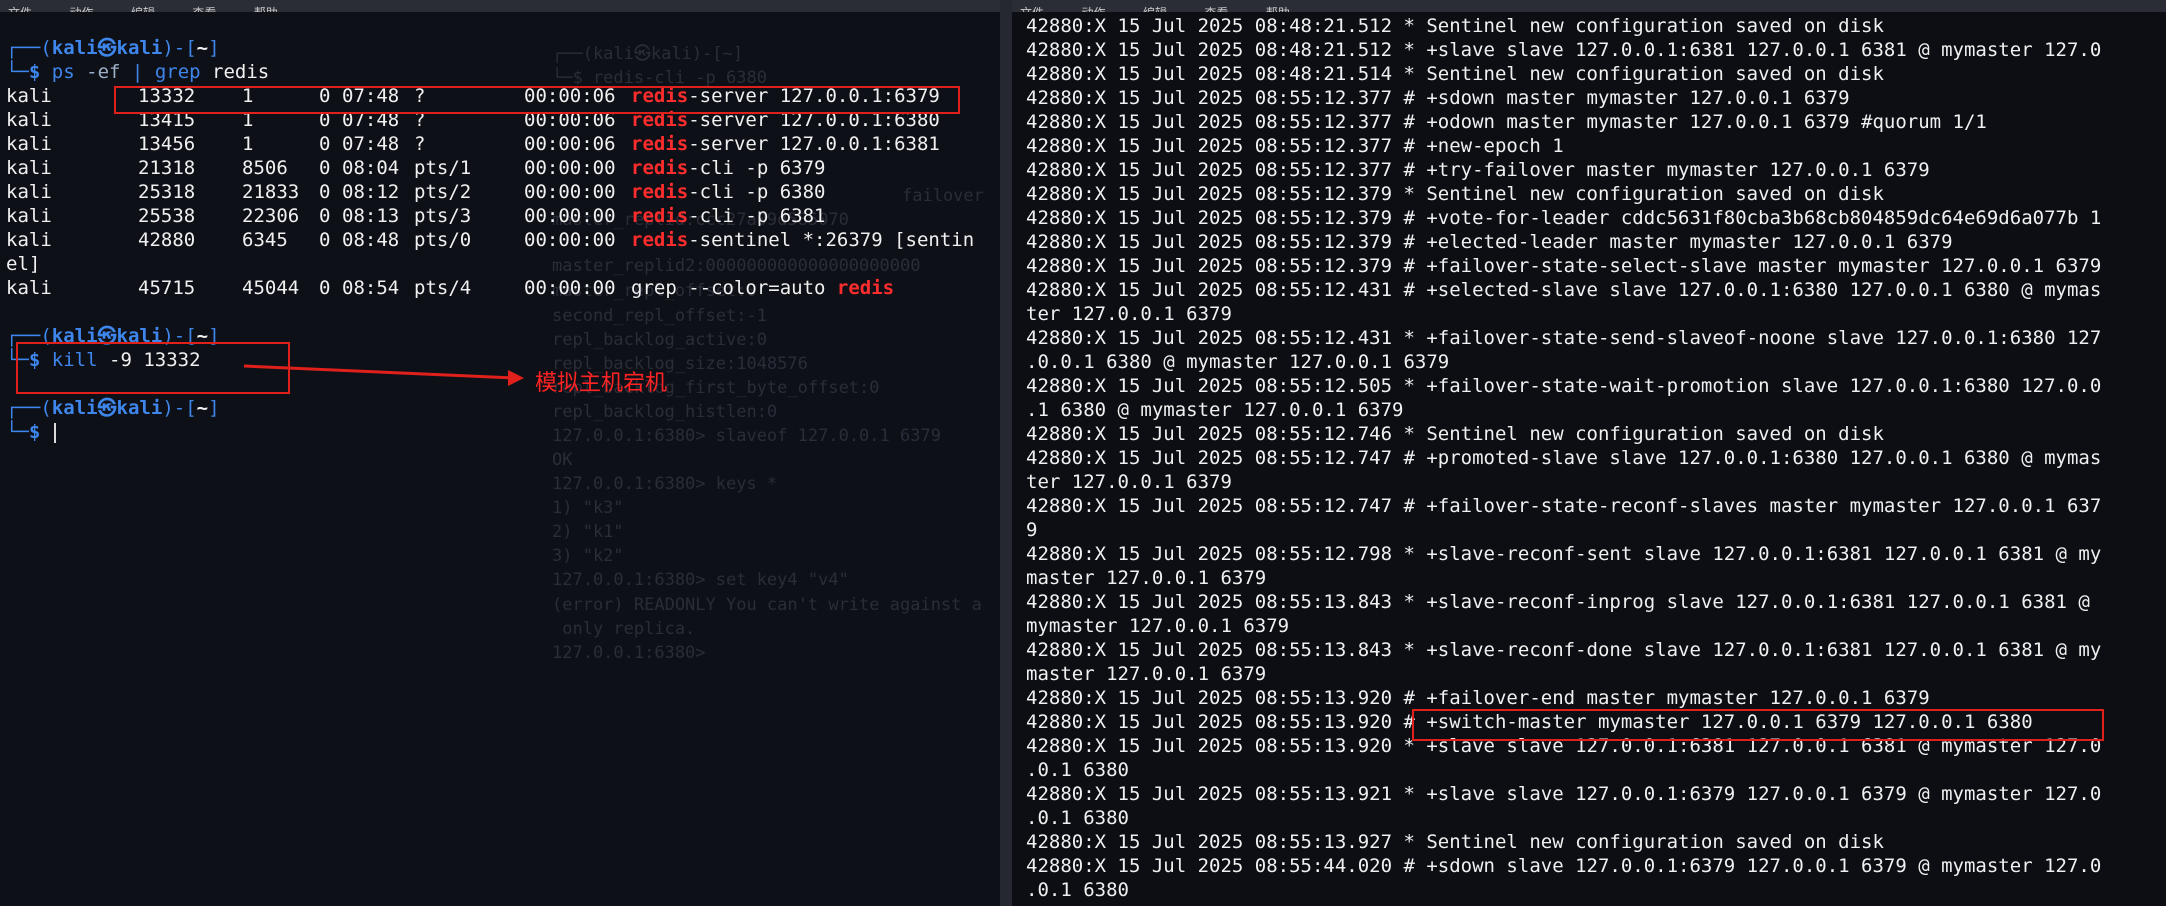  Describe the element at coordinates (1758, 725) in the screenshot. I see `highlight-box-switch-master` at that location.